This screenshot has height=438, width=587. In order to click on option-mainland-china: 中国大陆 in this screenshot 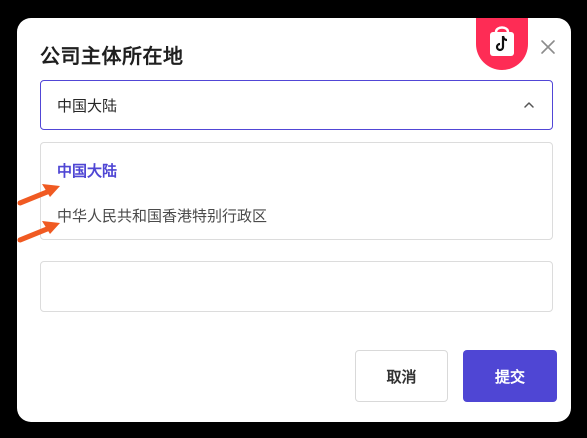, I will do `click(87, 170)`.